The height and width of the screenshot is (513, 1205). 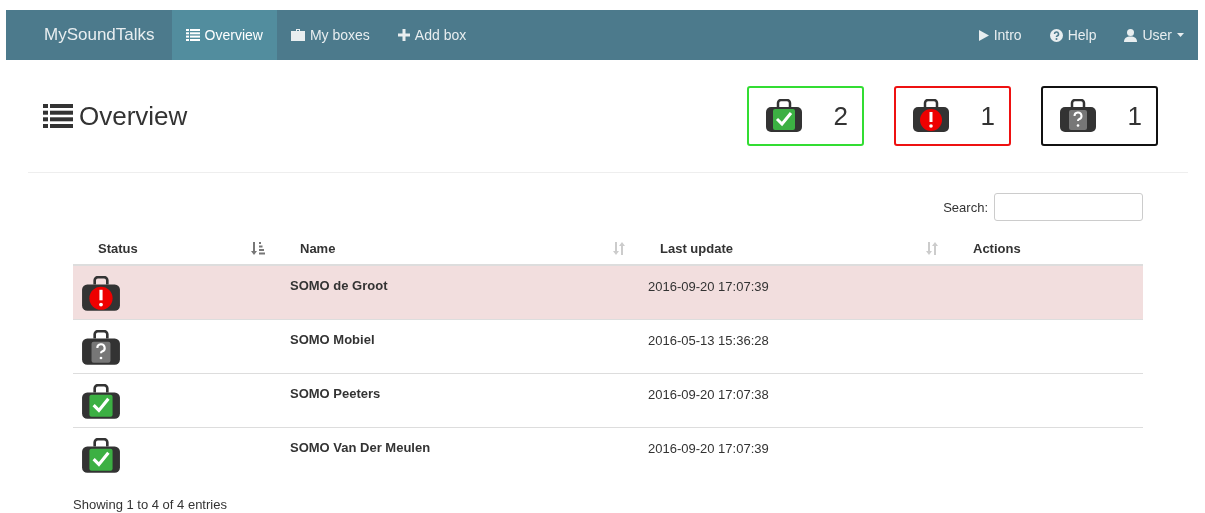 What do you see at coordinates (708, 340) in the screenshot?
I see `last-update-cell: 2016-05-13 15:36:28` at bounding box center [708, 340].